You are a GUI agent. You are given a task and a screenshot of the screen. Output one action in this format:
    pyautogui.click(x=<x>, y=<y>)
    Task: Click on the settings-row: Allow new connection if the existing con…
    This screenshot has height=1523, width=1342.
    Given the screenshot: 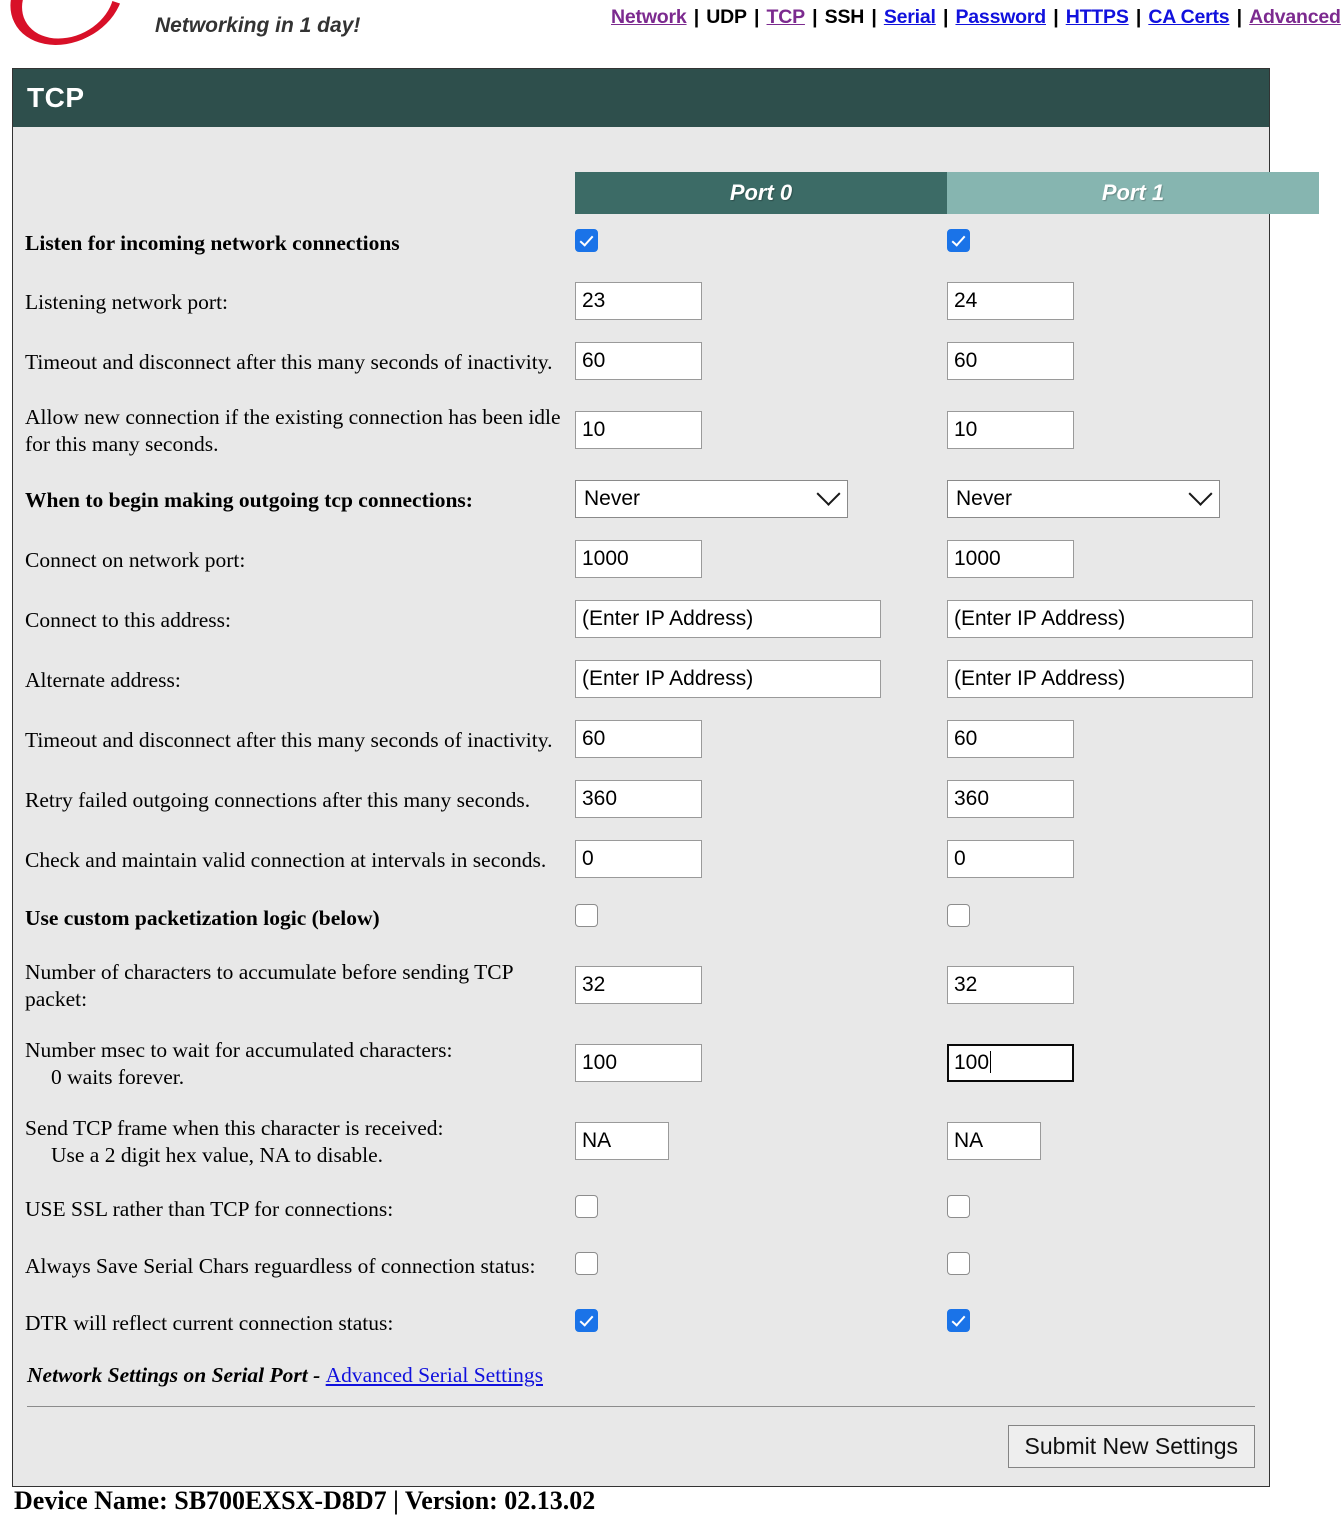 What is the action you would take?
    pyautogui.click(x=641, y=430)
    